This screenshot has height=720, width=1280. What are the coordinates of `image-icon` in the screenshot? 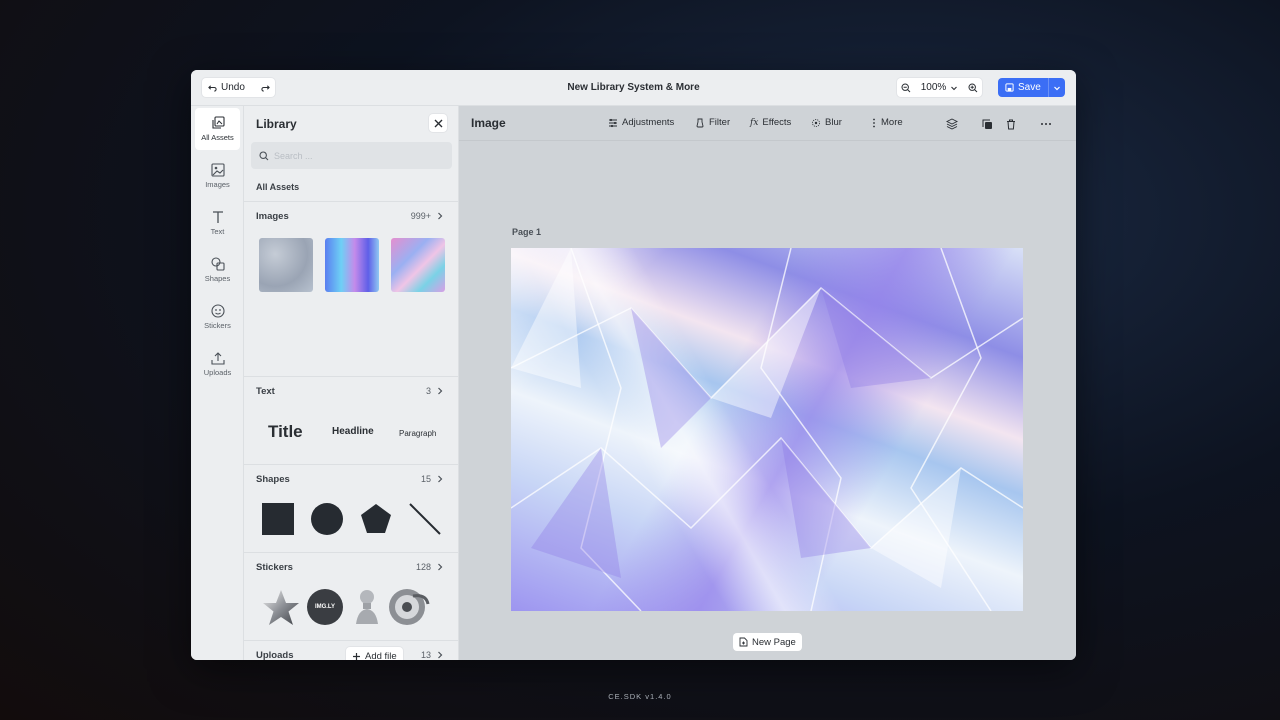 It's located at (217, 170).